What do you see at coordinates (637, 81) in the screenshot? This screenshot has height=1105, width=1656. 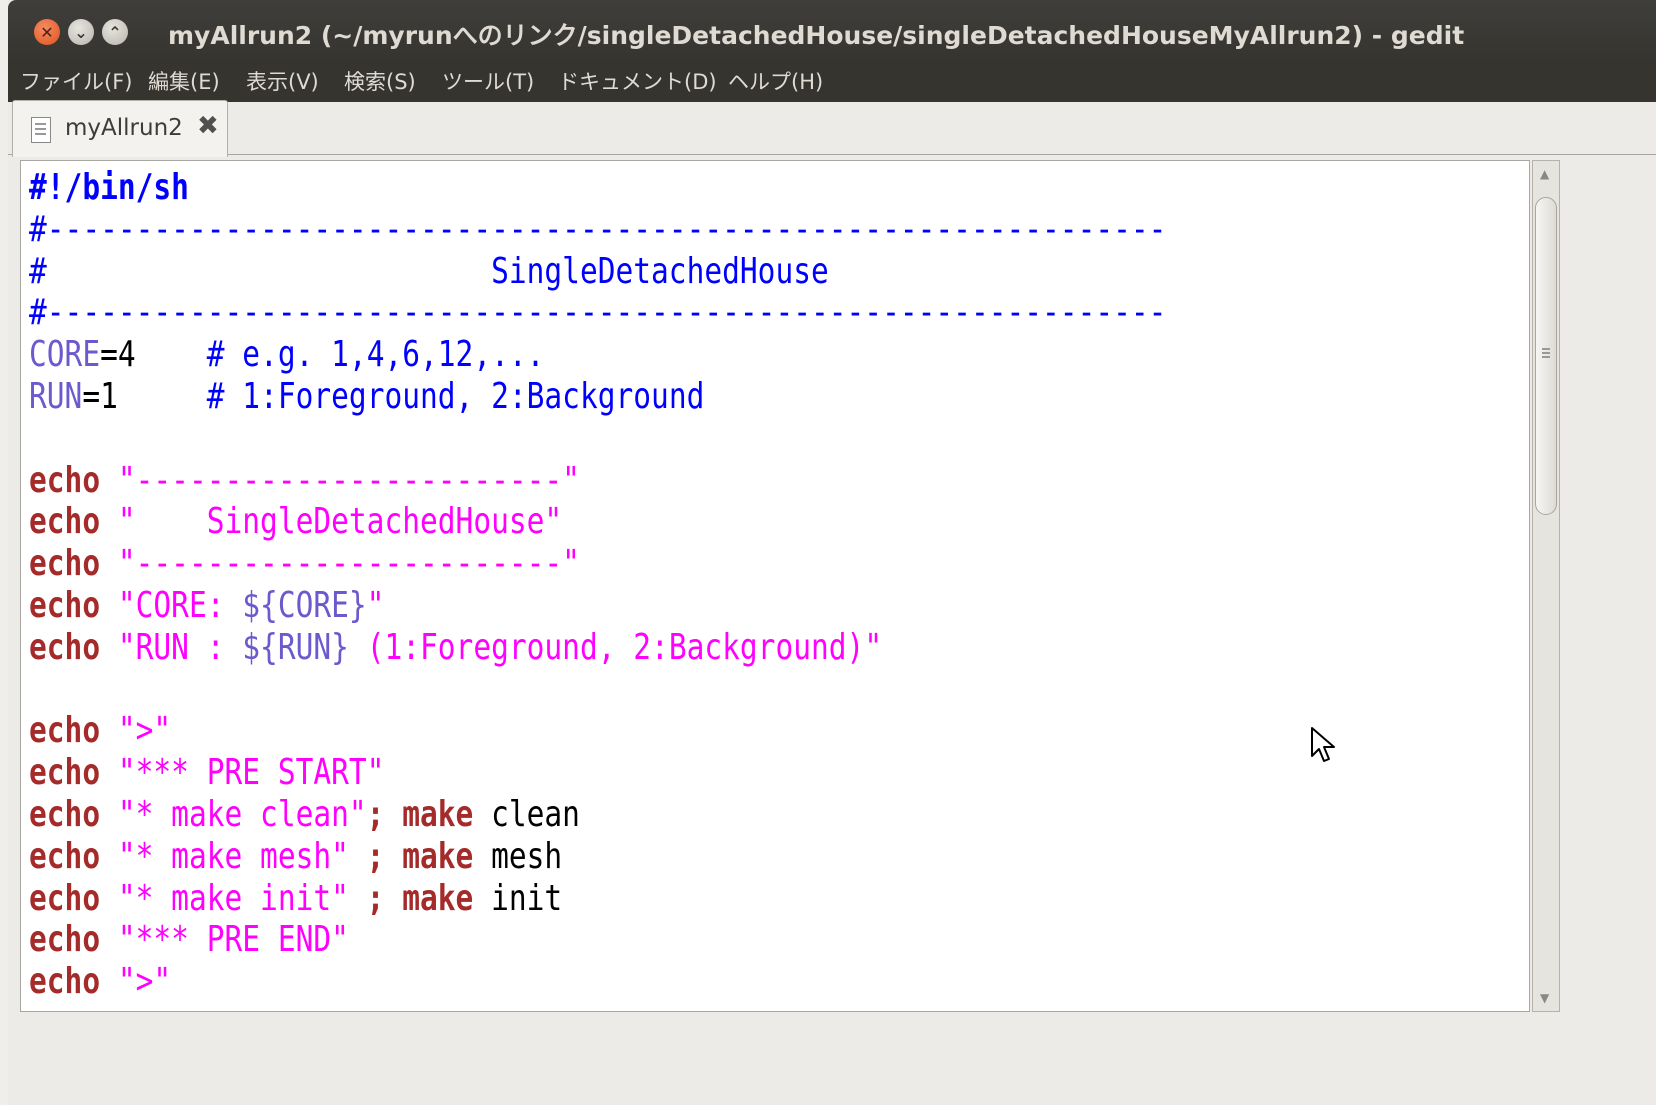 I see `menu-documents: ドキュメント(D)` at bounding box center [637, 81].